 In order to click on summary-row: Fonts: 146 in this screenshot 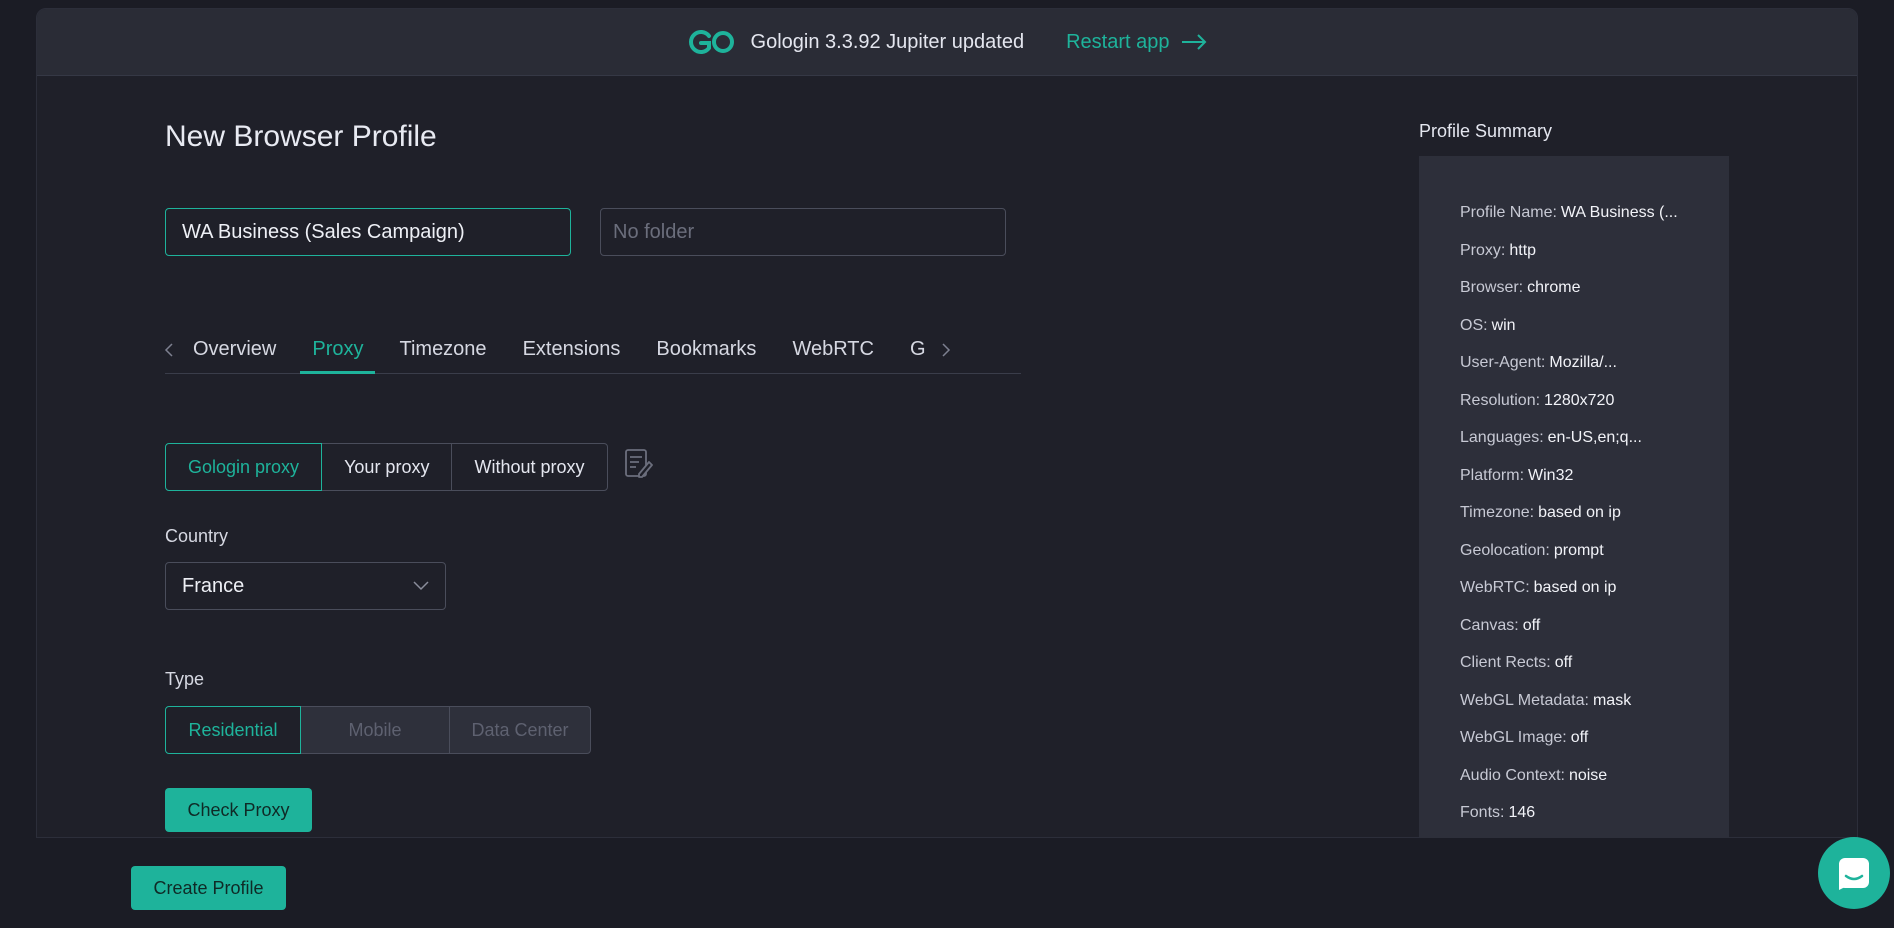, I will do `click(1498, 812)`.